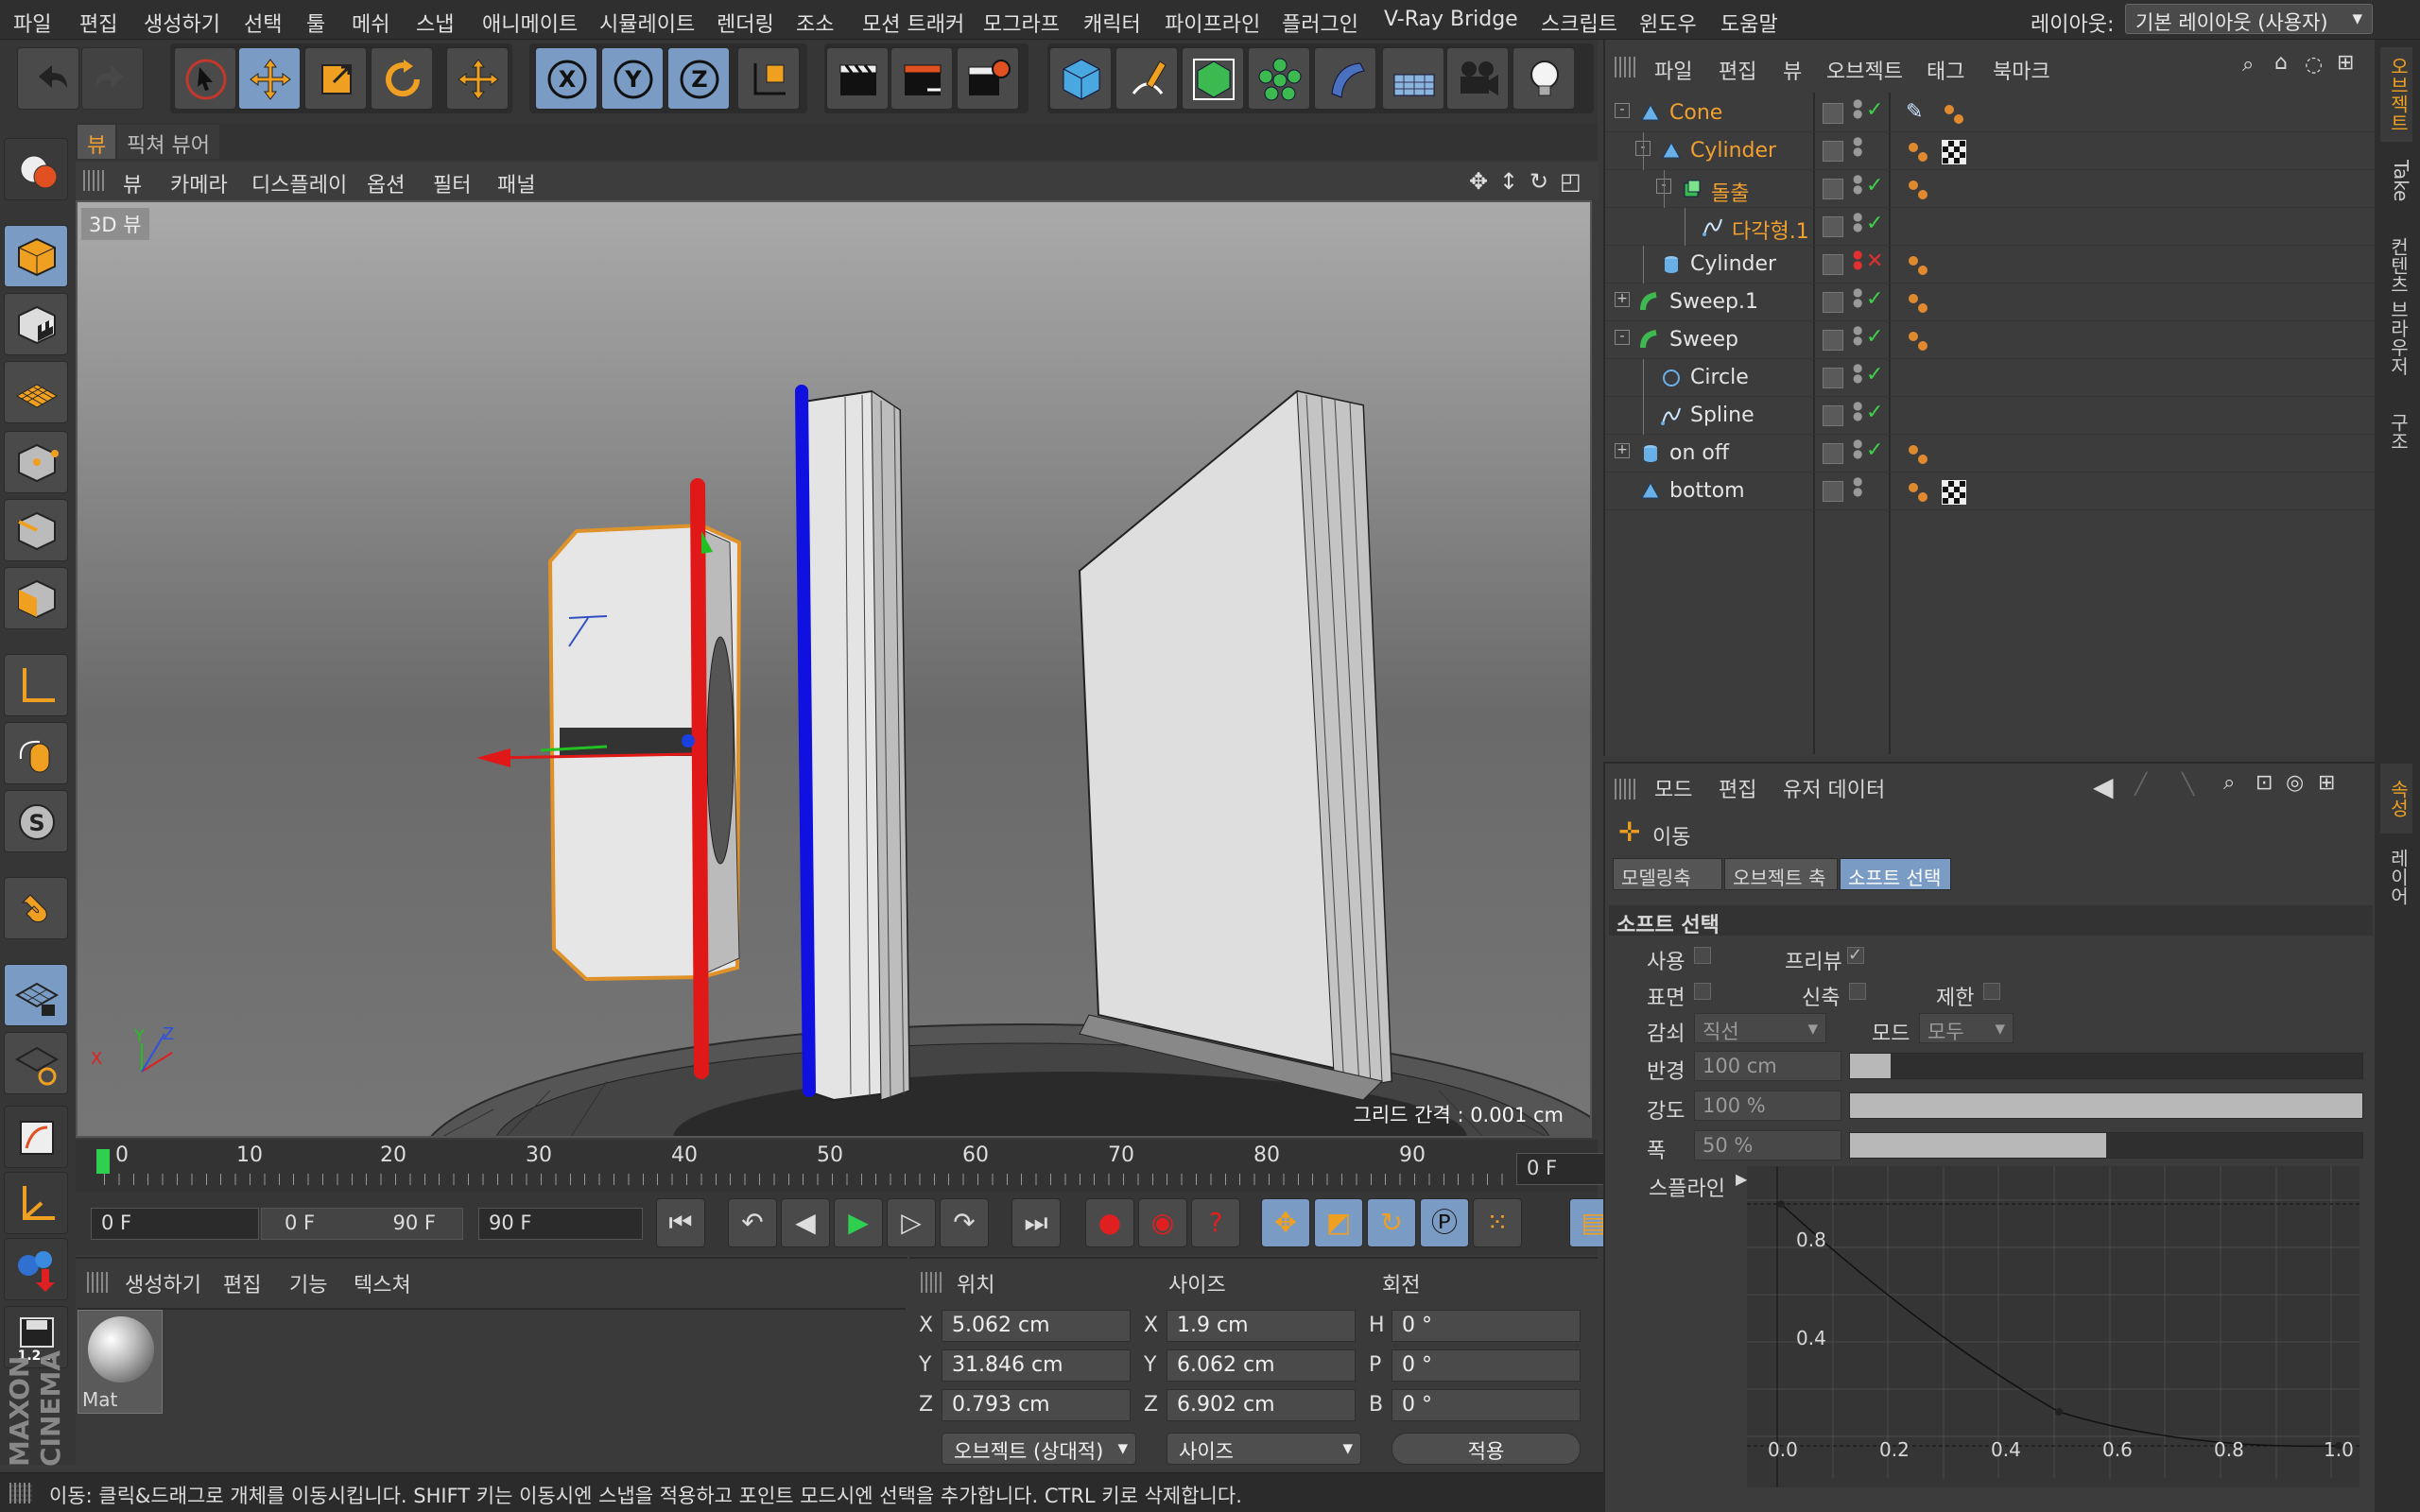  What do you see at coordinates (168, 142) in the screenshot?
I see `tab-picture-viewer: 픽쳐 뷰어` at bounding box center [168, 142].